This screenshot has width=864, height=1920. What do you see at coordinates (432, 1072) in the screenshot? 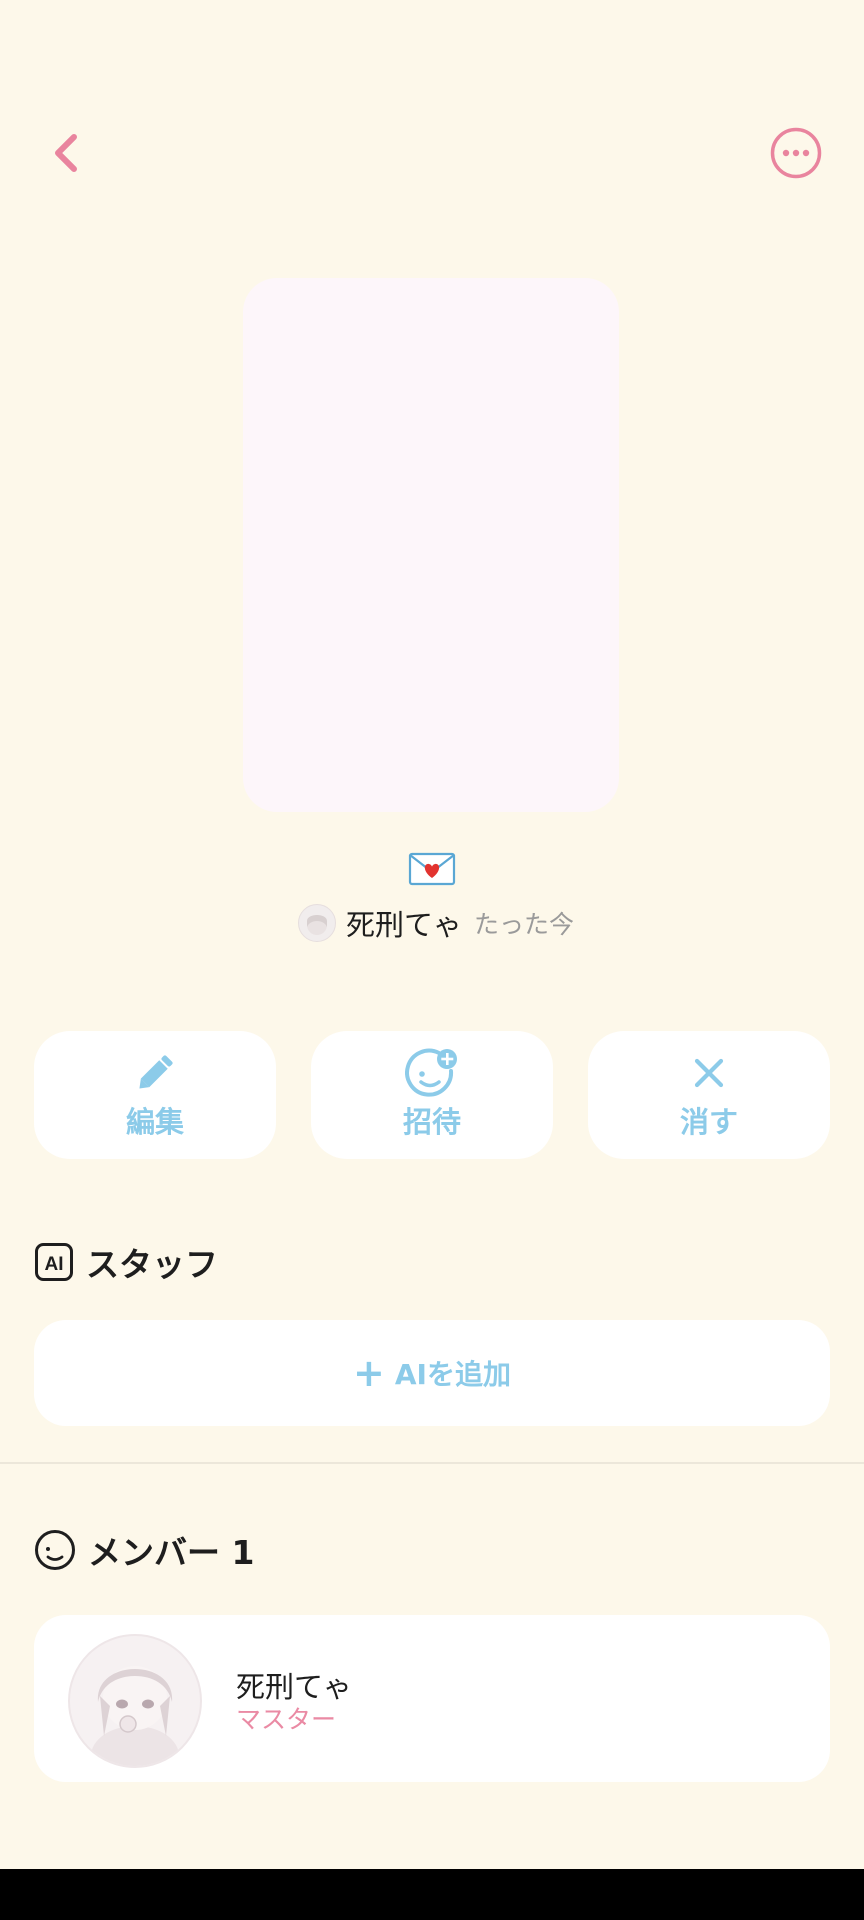
I see `invite-face-plus-icon` at bounding box center [432, 1072].